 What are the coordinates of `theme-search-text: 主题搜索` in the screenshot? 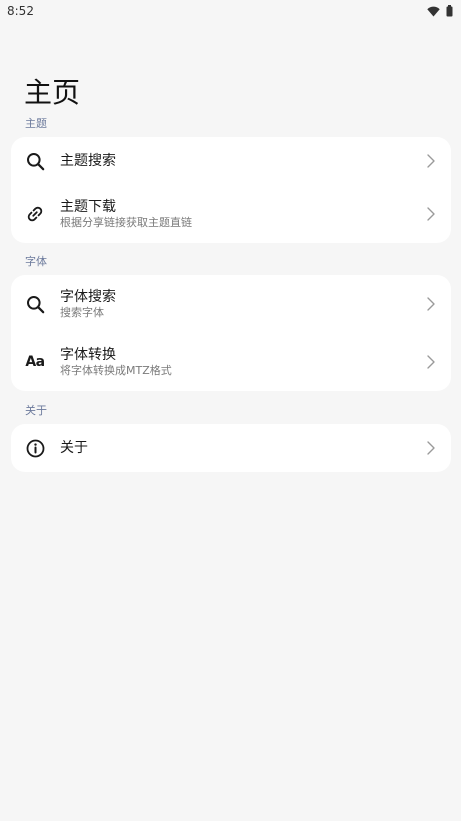 It's located at (242, 161).